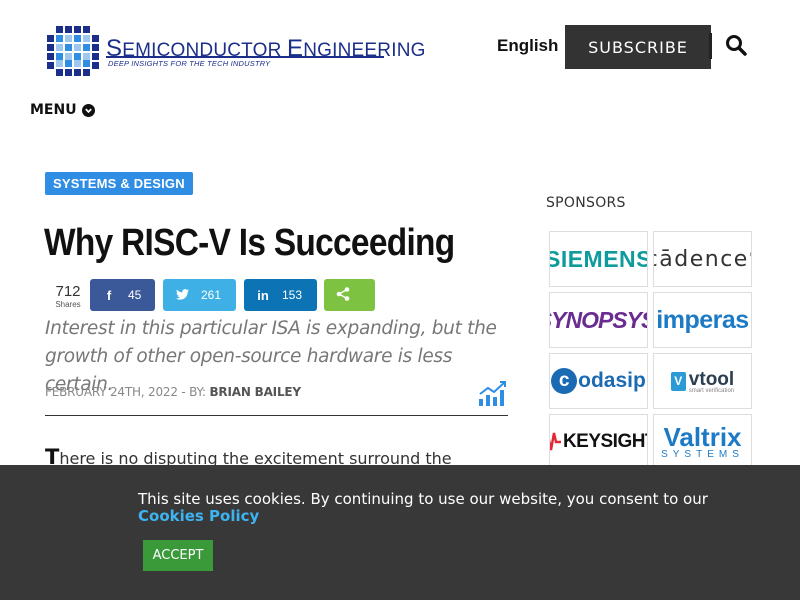 The height and width of the screenshot is (600, 800). I want to click on logo-underline, so click(245, 57).